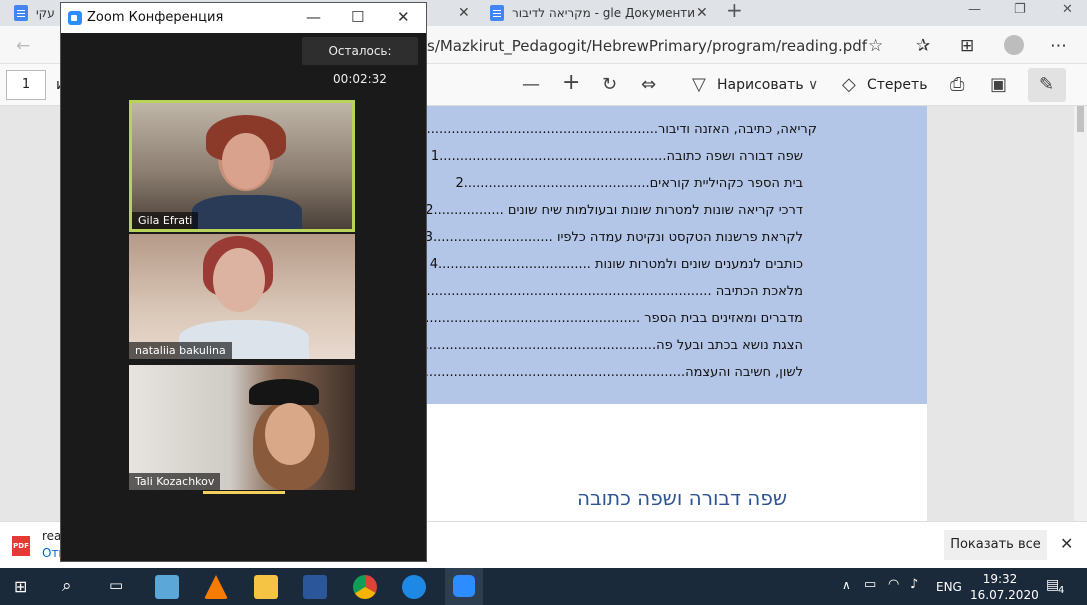 The image size is (1087, 605). I want to click on browser-tab-2: מקריאה לדיבור - gle Документи ✕, so click(605, 13).